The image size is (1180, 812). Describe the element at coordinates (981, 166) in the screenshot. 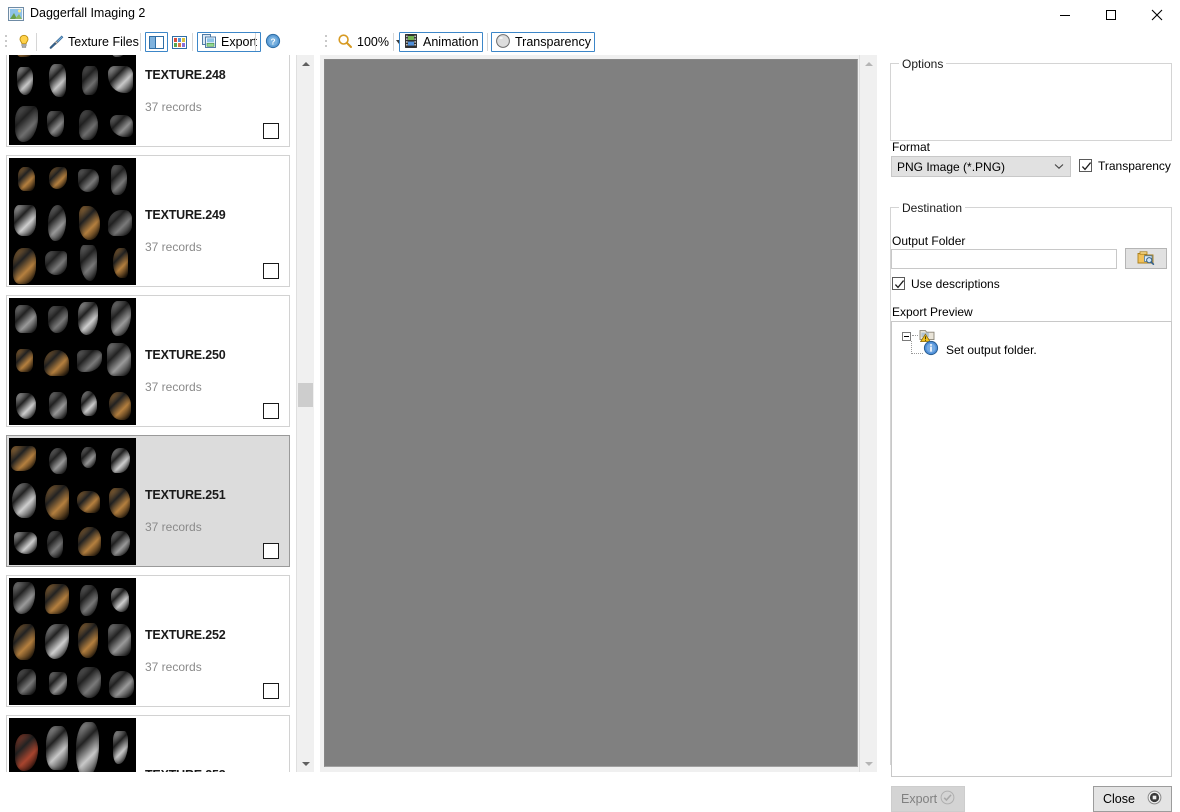

I see `format-select: PNG Image (*.PNG)` at that location.